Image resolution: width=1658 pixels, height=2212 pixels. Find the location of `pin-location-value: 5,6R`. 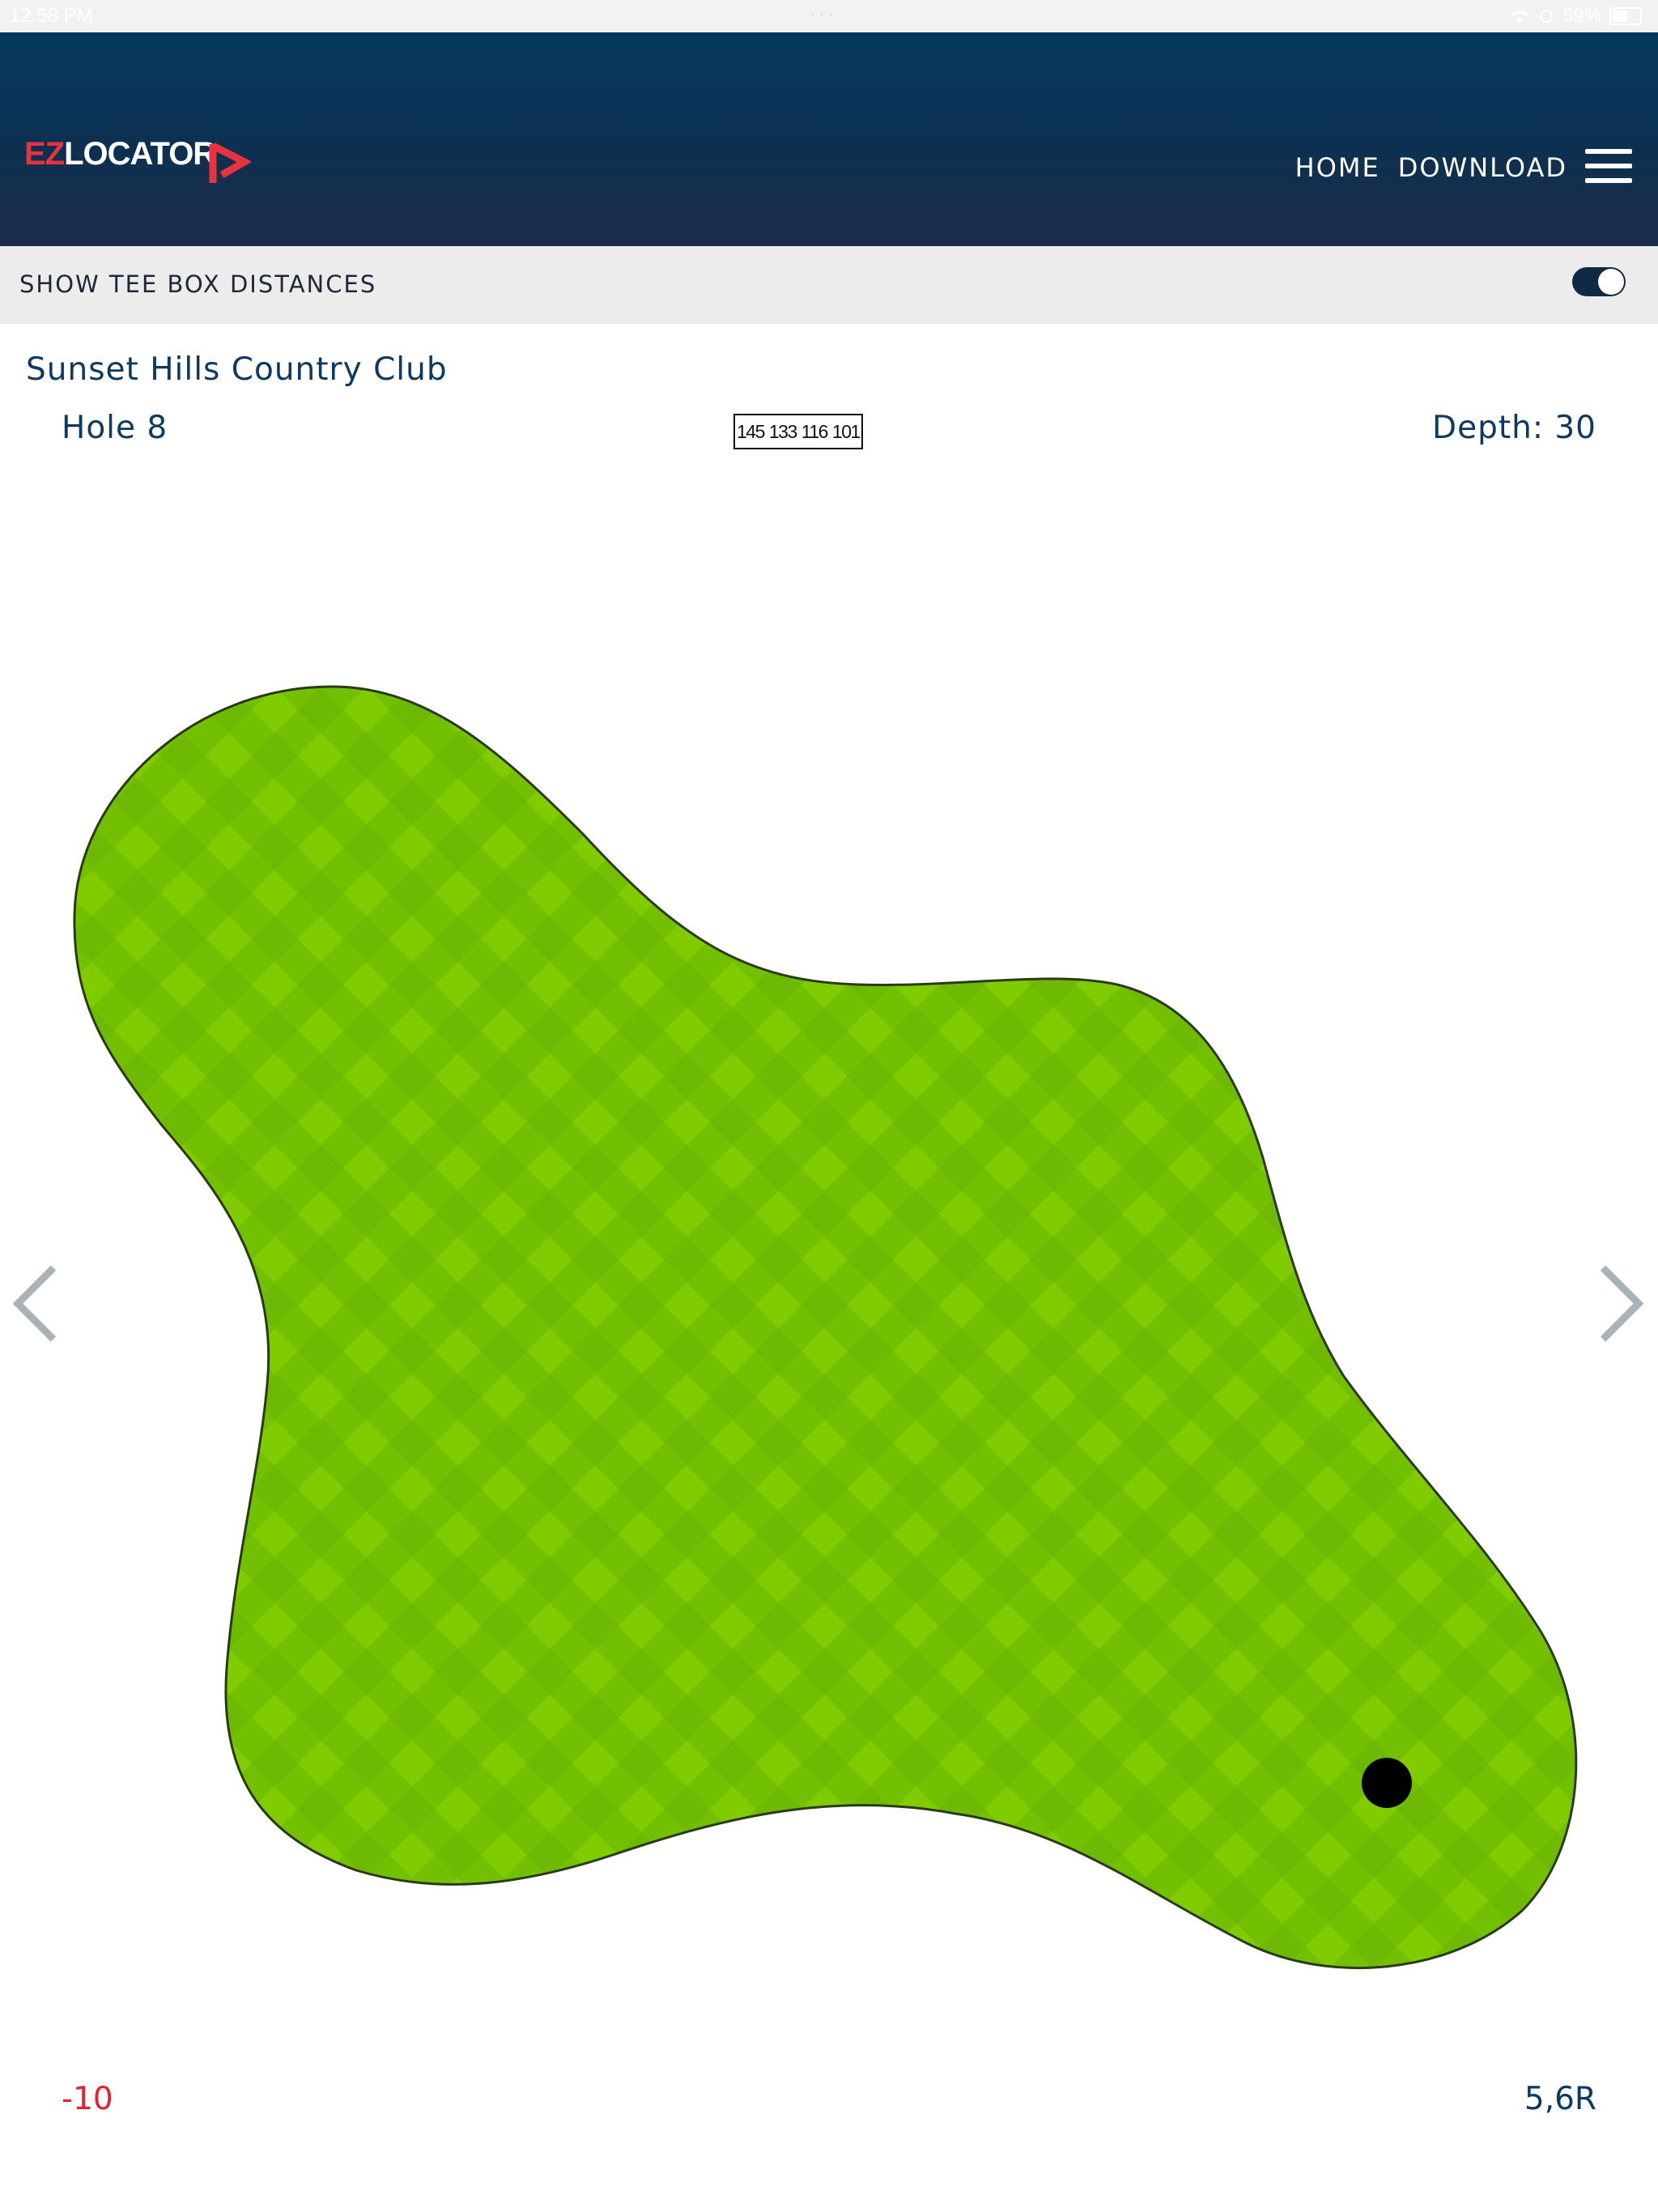

pin-location-value: 5,6R is located at coordinates (1560, 2099).